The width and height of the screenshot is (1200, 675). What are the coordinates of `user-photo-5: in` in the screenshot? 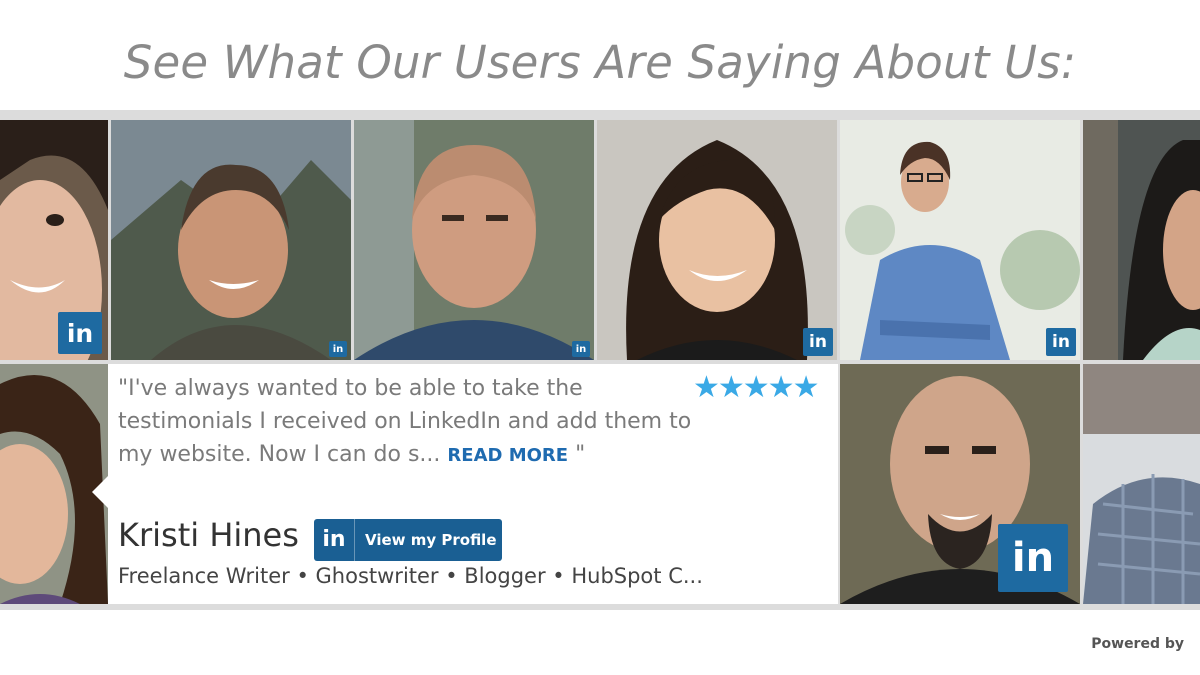 It's located at (960, 240).